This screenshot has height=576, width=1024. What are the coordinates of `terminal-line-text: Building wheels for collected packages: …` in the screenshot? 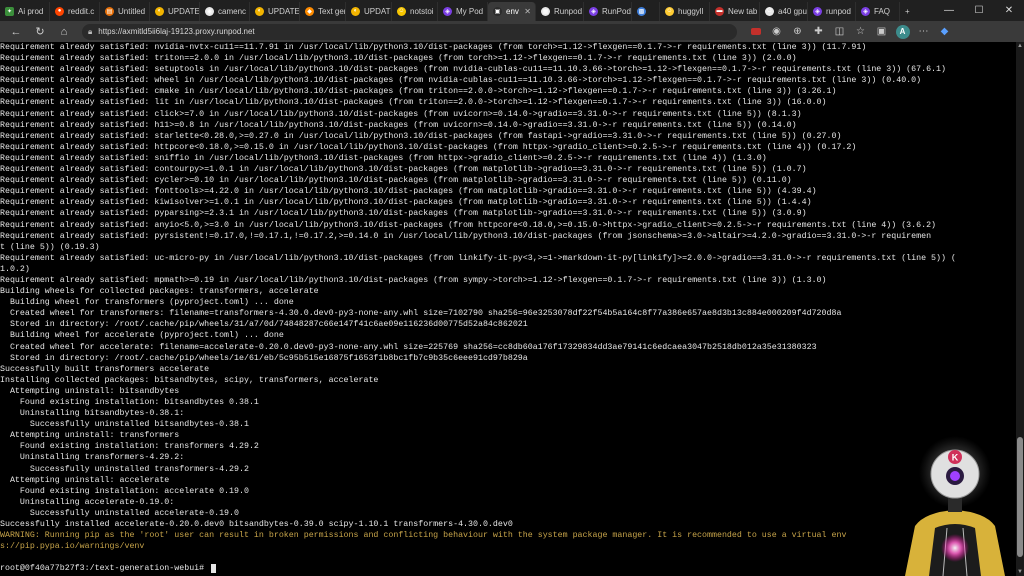 It's located at (159, 292).